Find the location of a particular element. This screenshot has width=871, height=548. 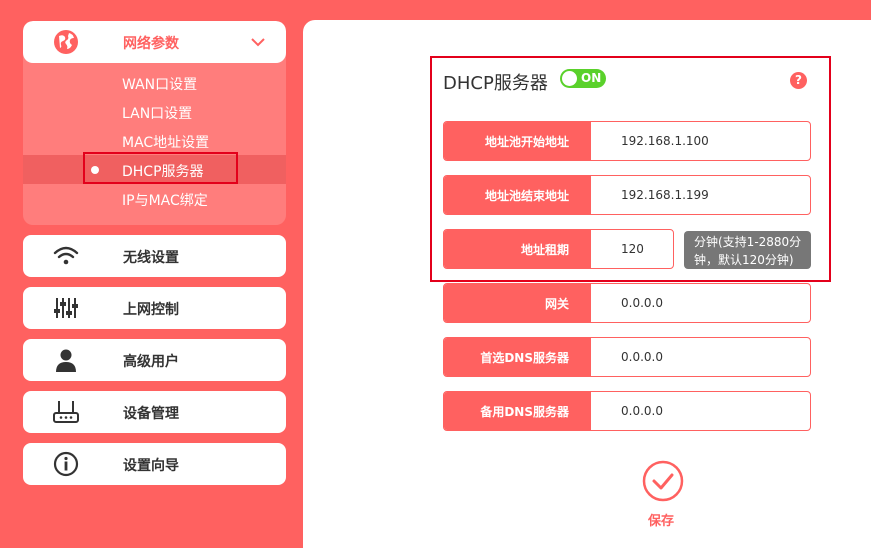

dhcp-title: DHCP服务器 is located at coordinates (495, 83).